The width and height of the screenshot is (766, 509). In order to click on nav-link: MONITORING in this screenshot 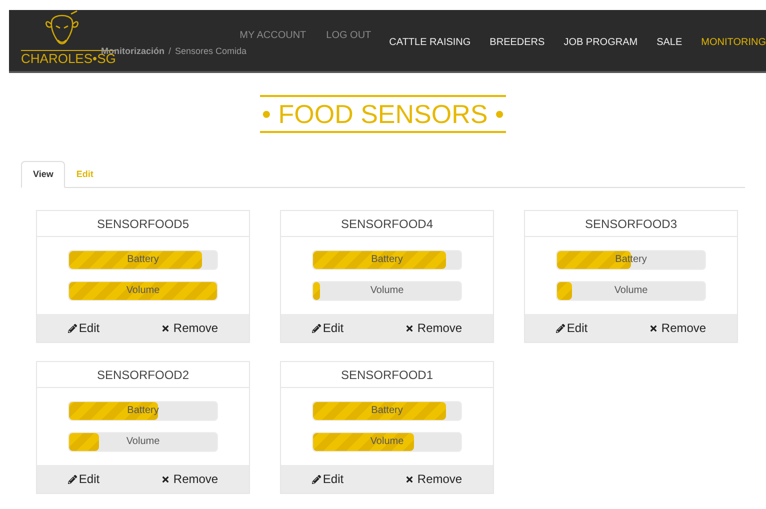, I will do `click(733, 42)`.